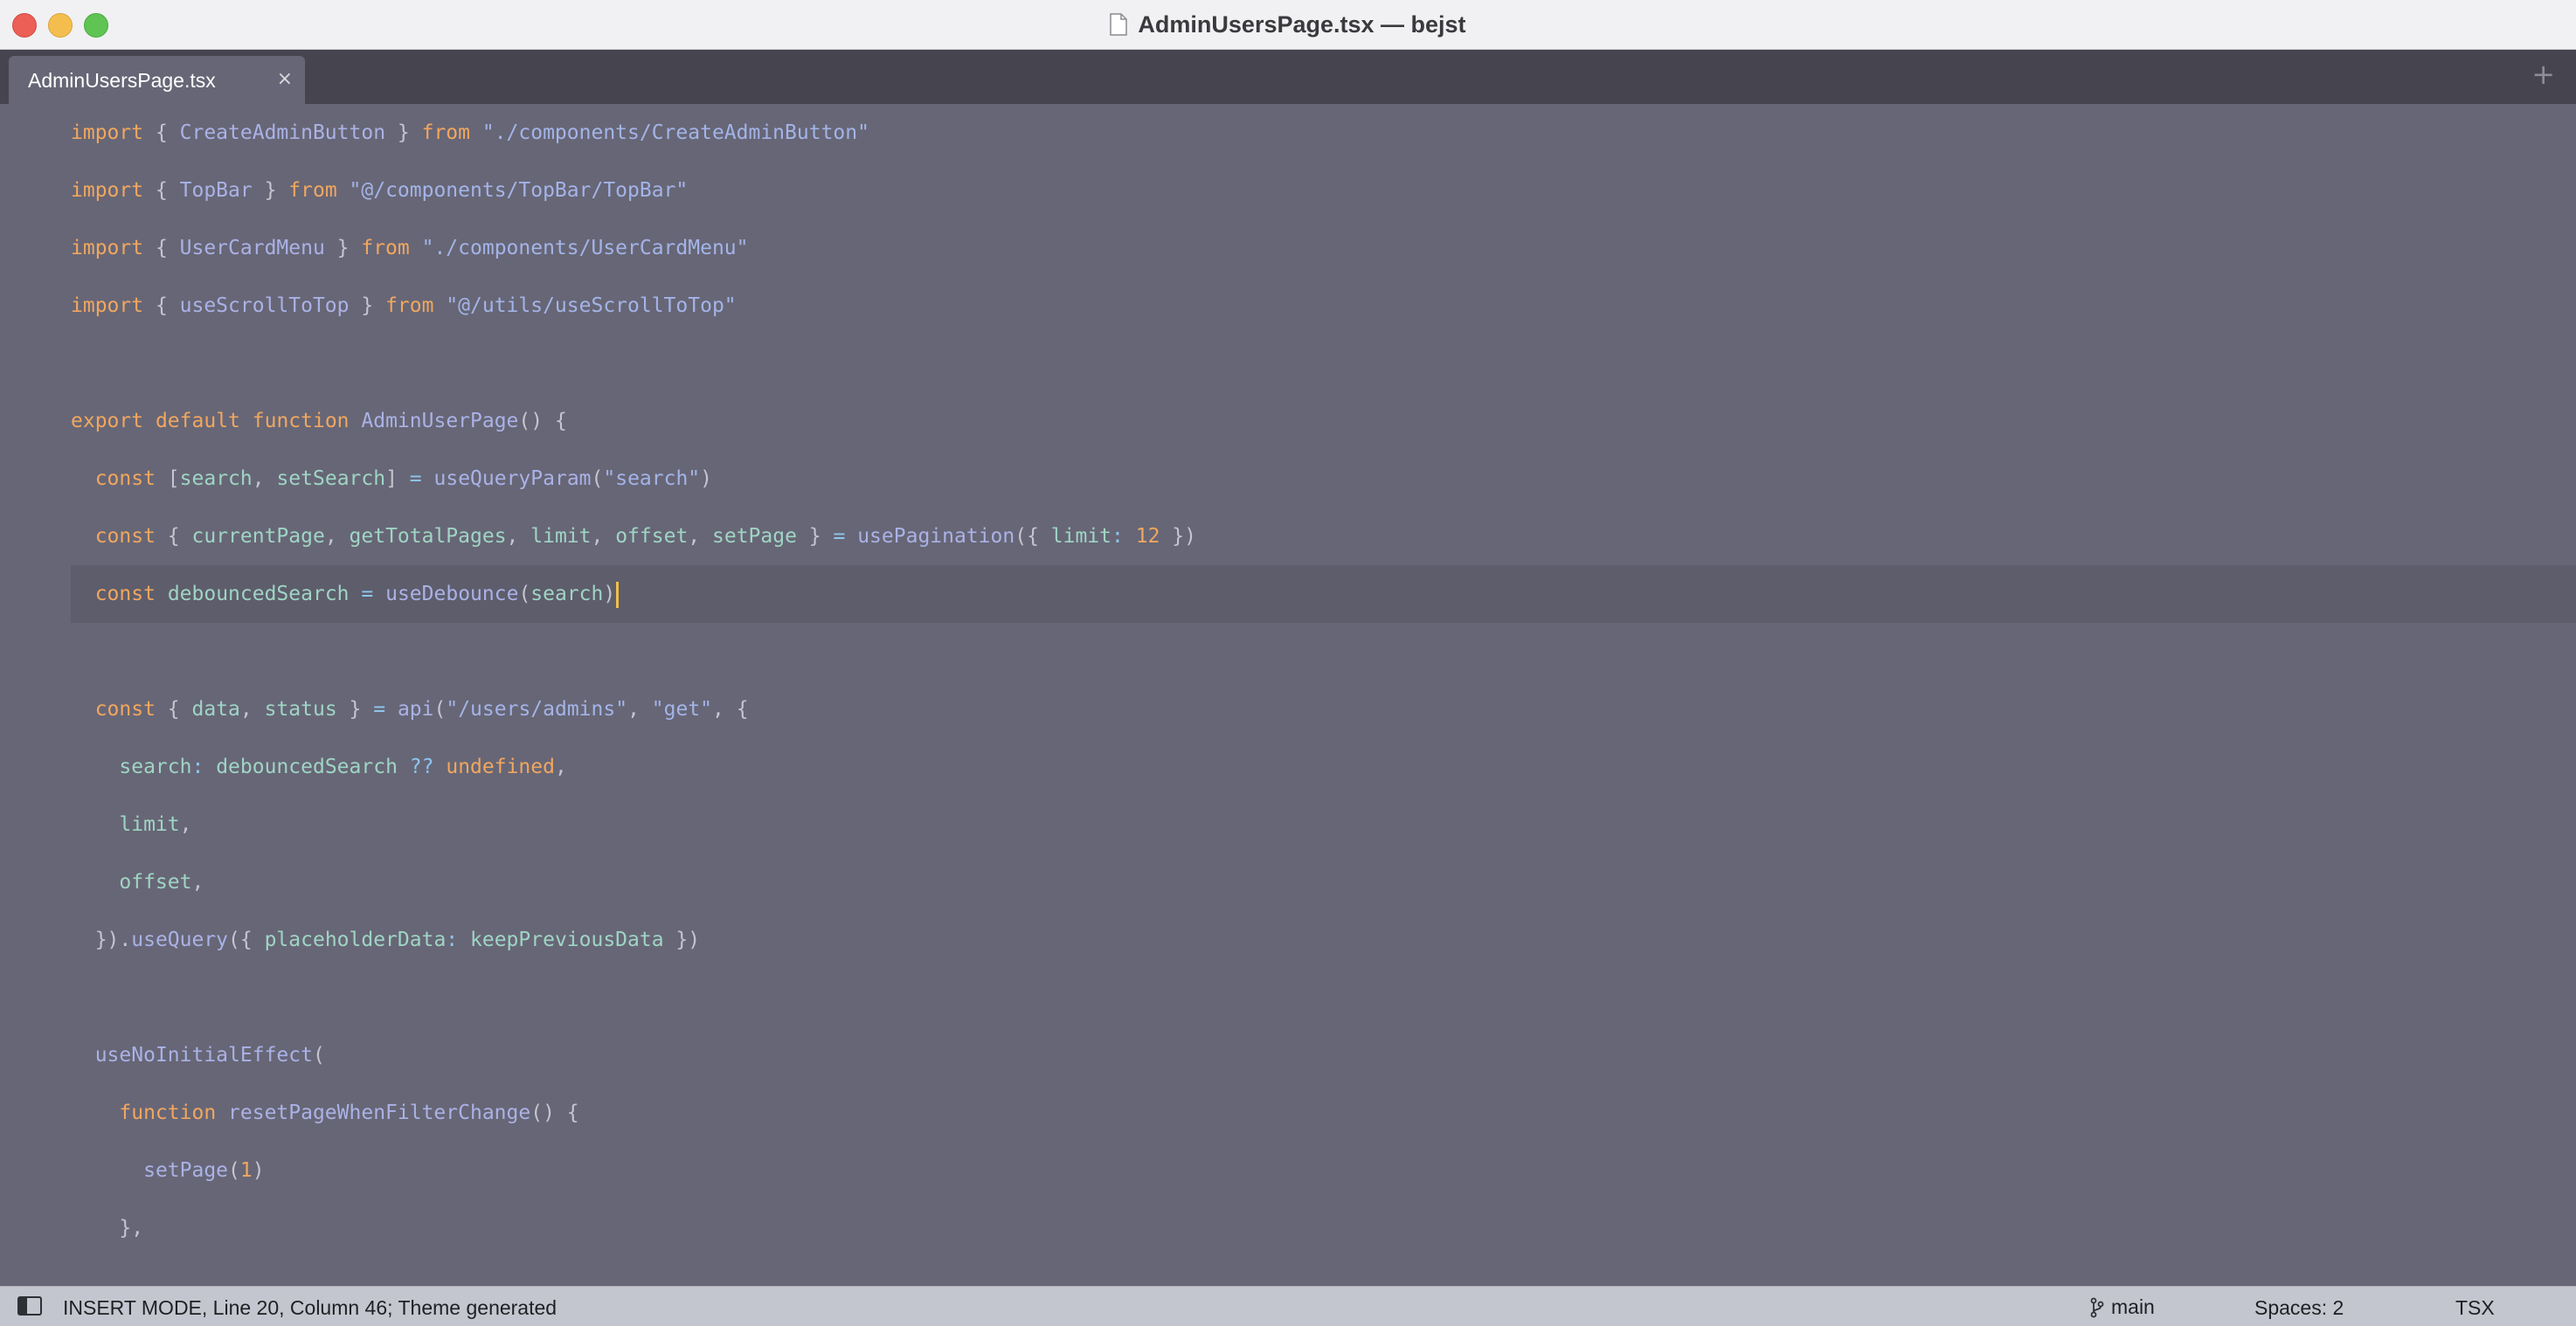  Describe the element at coordinates (1288, 77) in the screenshot. I see `tab-bar: AdminUsersPage.tsx × +` at that location.